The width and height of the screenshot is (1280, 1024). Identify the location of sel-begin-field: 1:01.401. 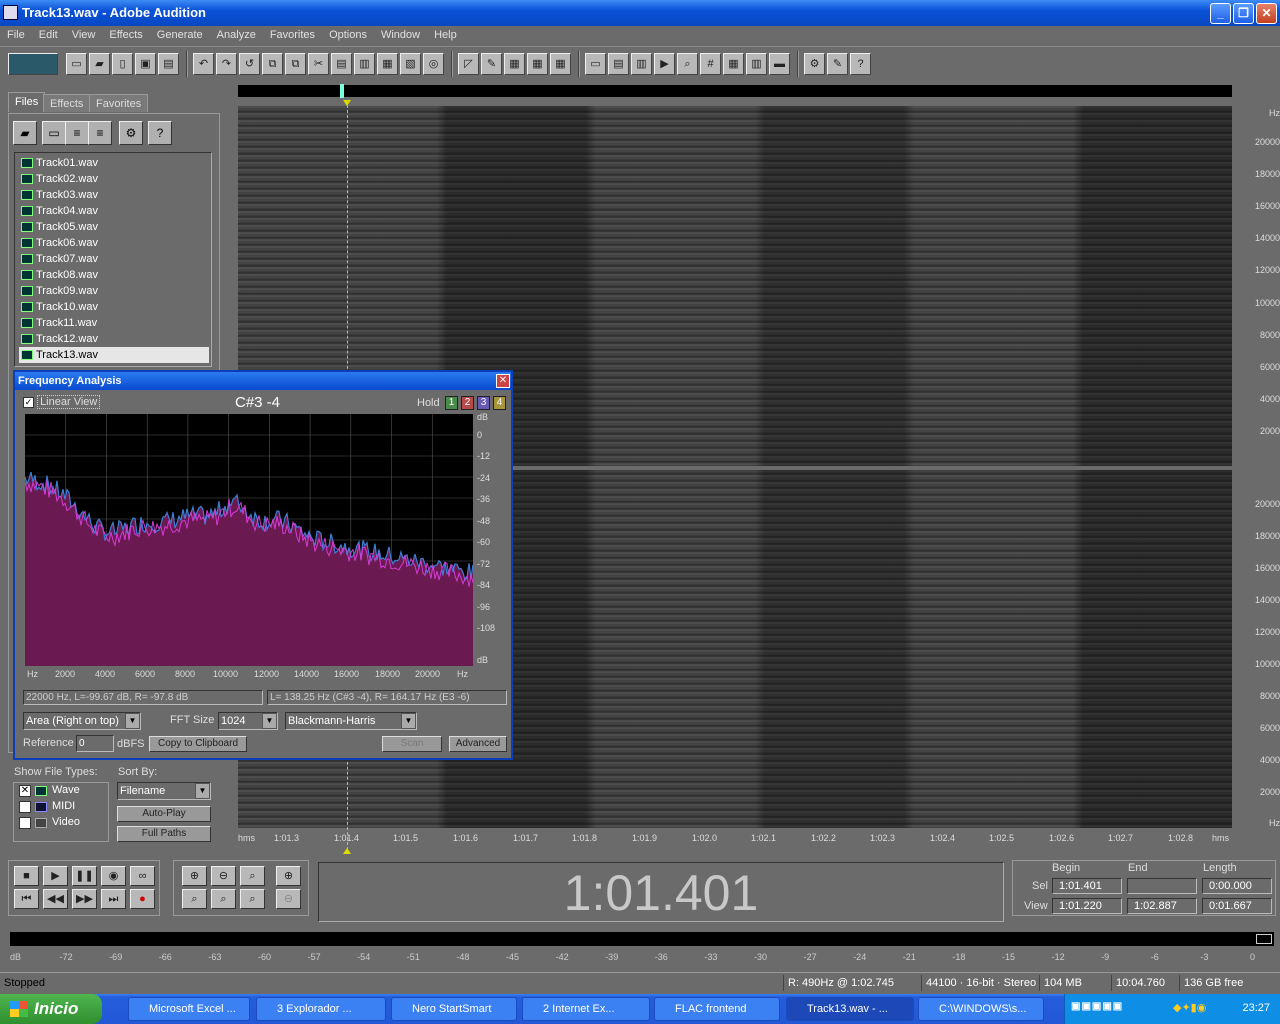
(1087, 886).